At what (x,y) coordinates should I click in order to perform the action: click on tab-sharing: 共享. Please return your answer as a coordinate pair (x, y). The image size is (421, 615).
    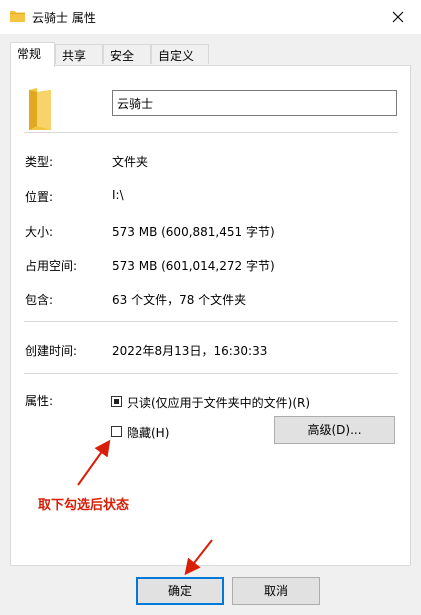
    Looking at the image, I should click on (79, 54).